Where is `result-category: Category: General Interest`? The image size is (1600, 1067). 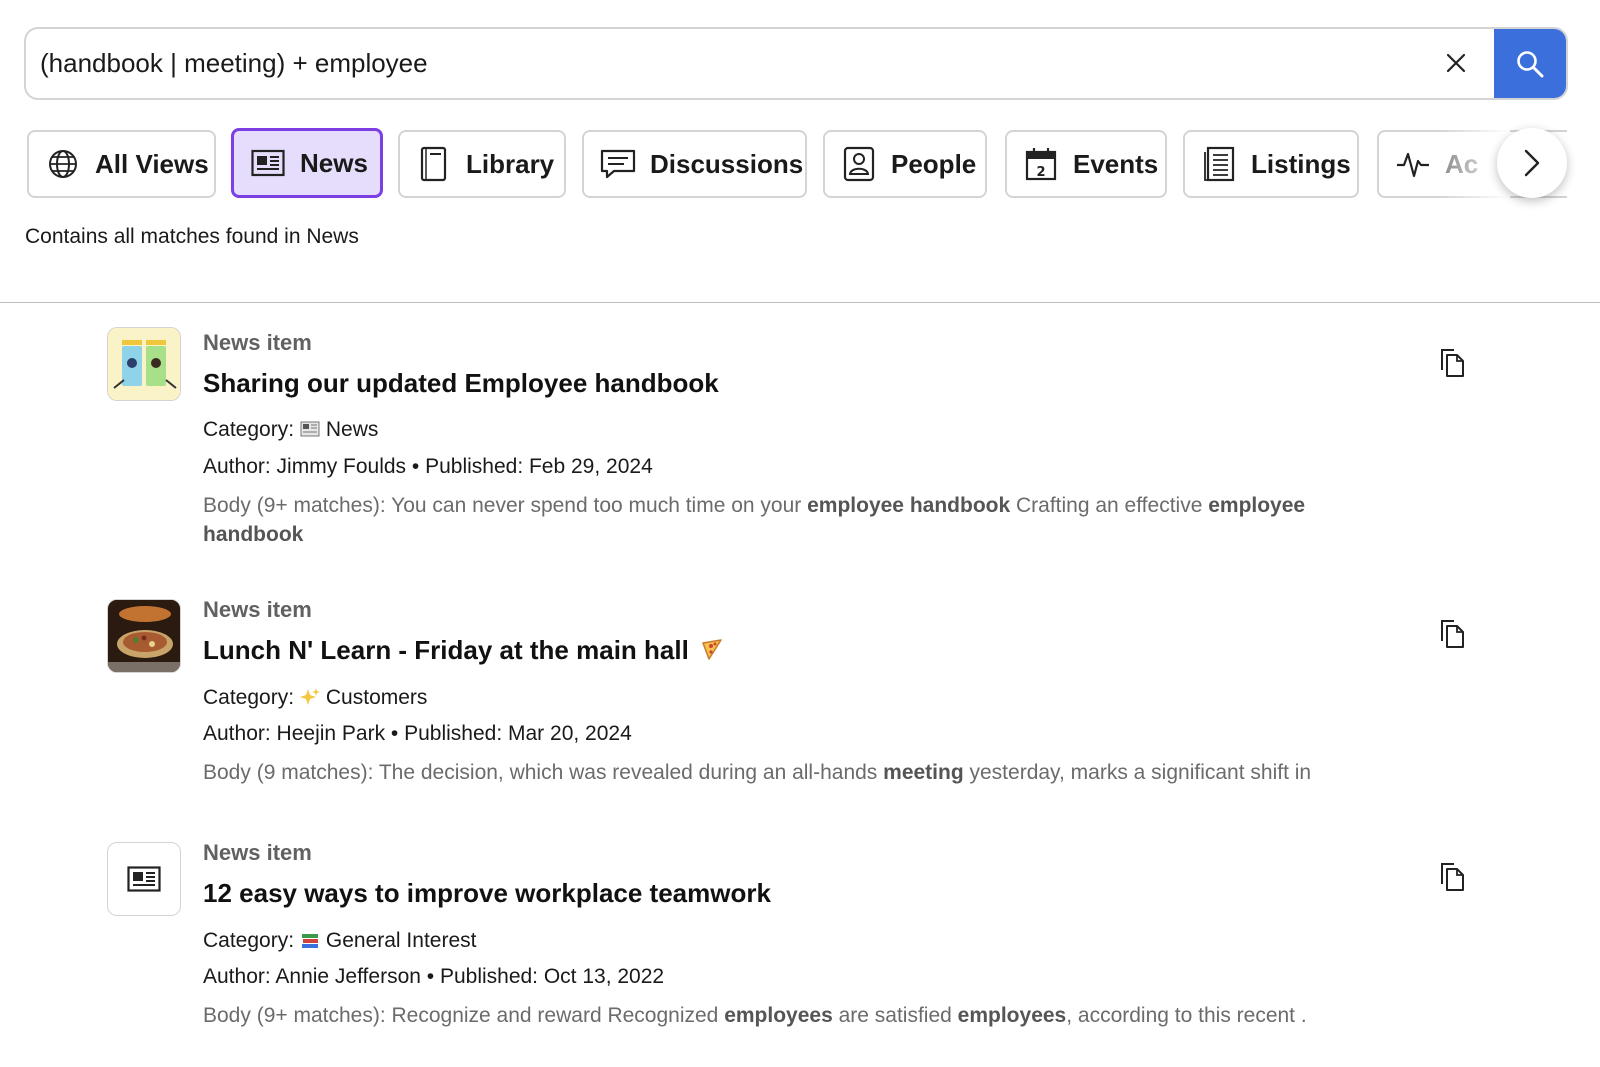 result-category: Category: General Interest is located at coordinates (339, 941).